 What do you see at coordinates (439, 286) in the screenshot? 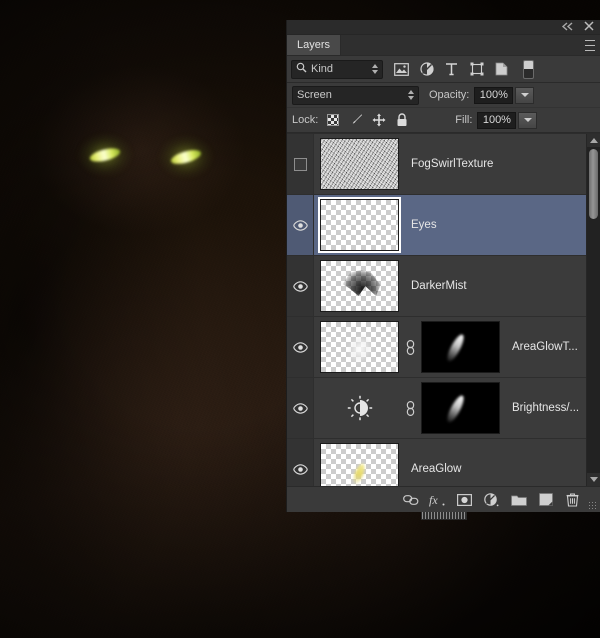
I see `layer-name-label: DarkerMist` at bounding box center [439, 286].